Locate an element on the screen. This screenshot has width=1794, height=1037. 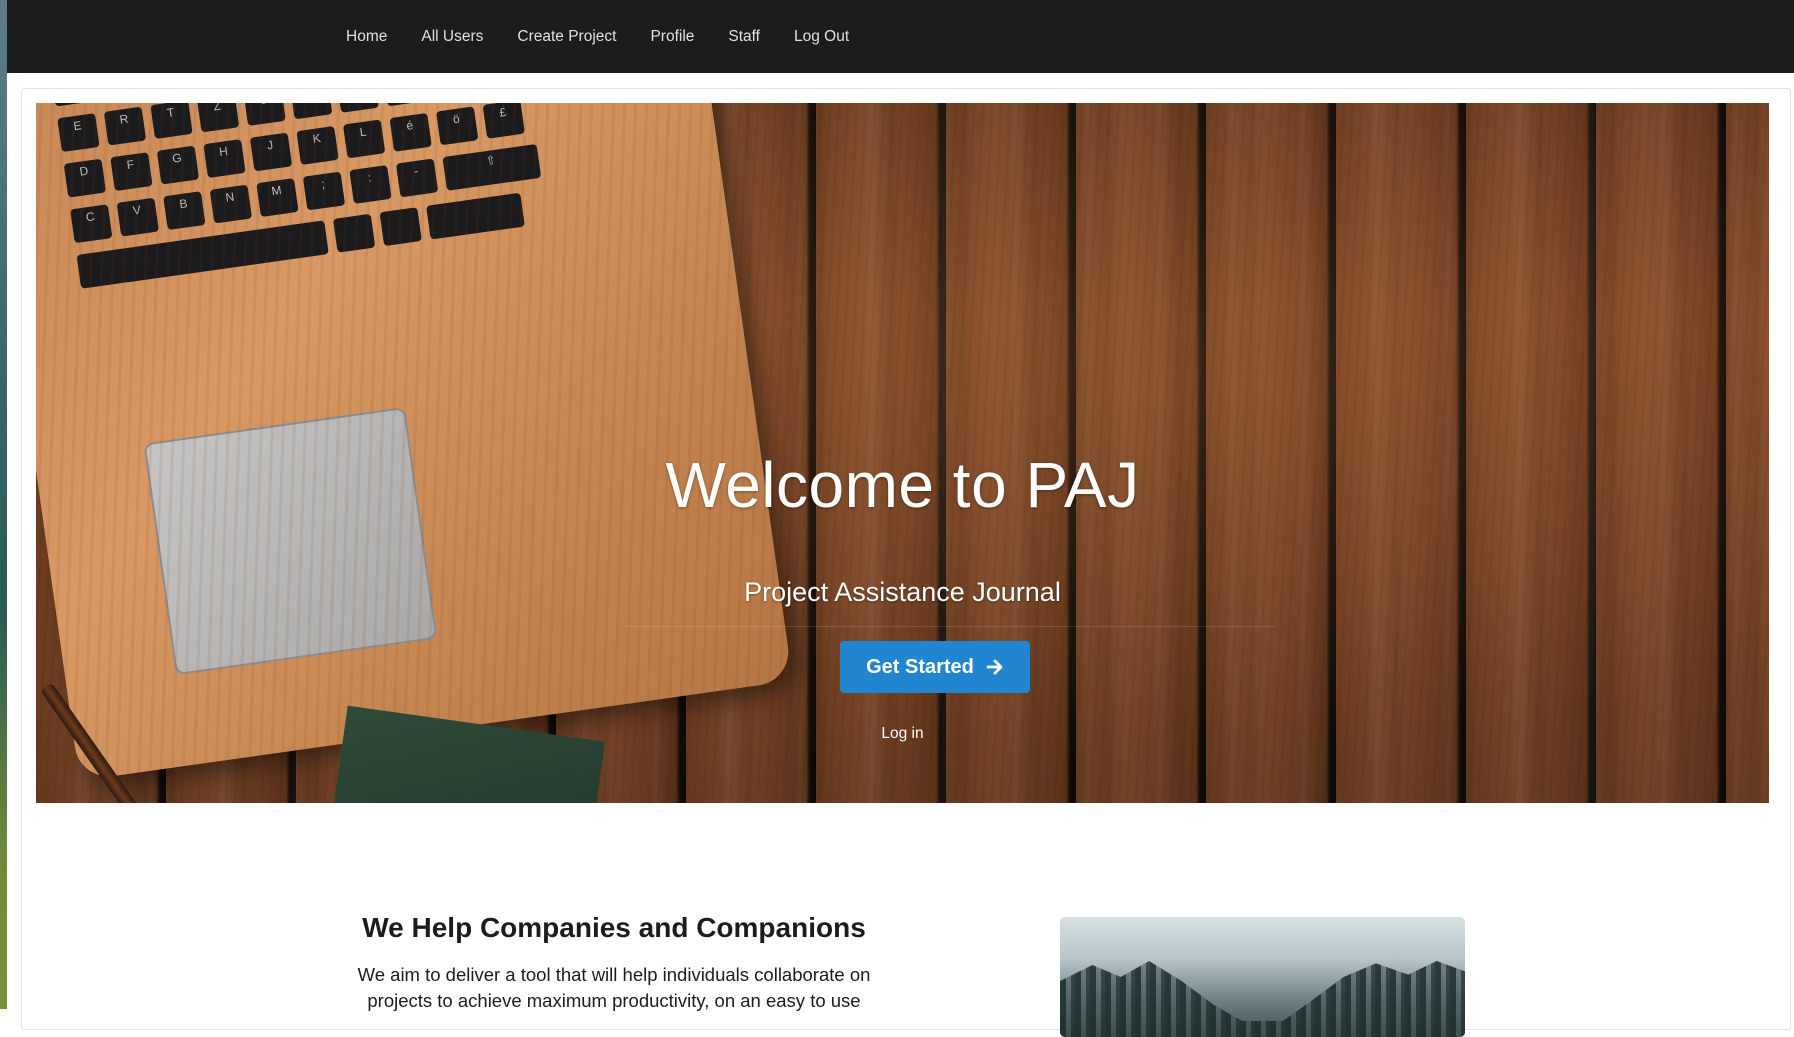
get-started-button: Get Started is located at coordinates (935, 667).